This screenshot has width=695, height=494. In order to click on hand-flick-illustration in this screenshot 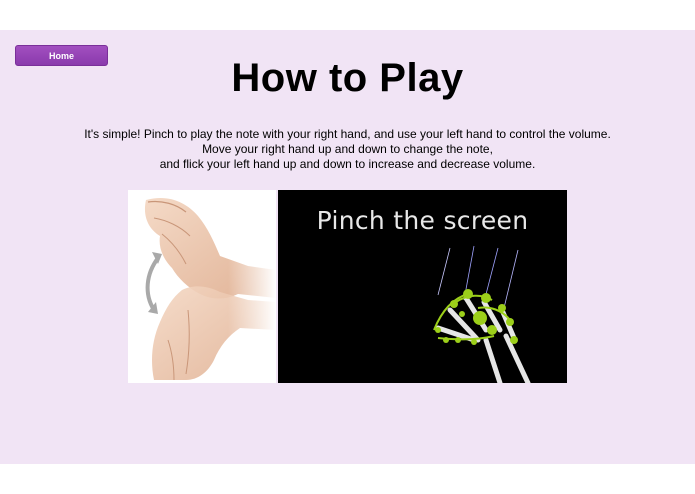, I will do `click(210, 286)`.